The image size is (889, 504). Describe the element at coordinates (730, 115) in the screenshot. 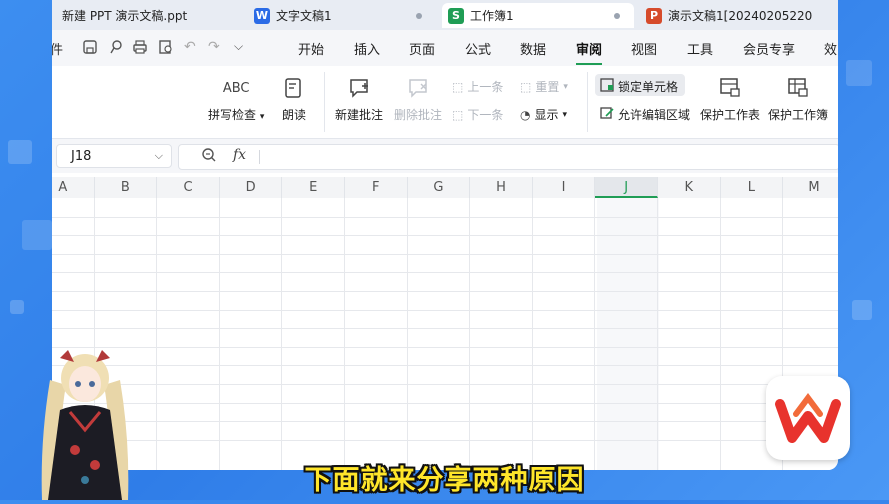

I see `protect-sheet-label: 保护工作表` at that location.